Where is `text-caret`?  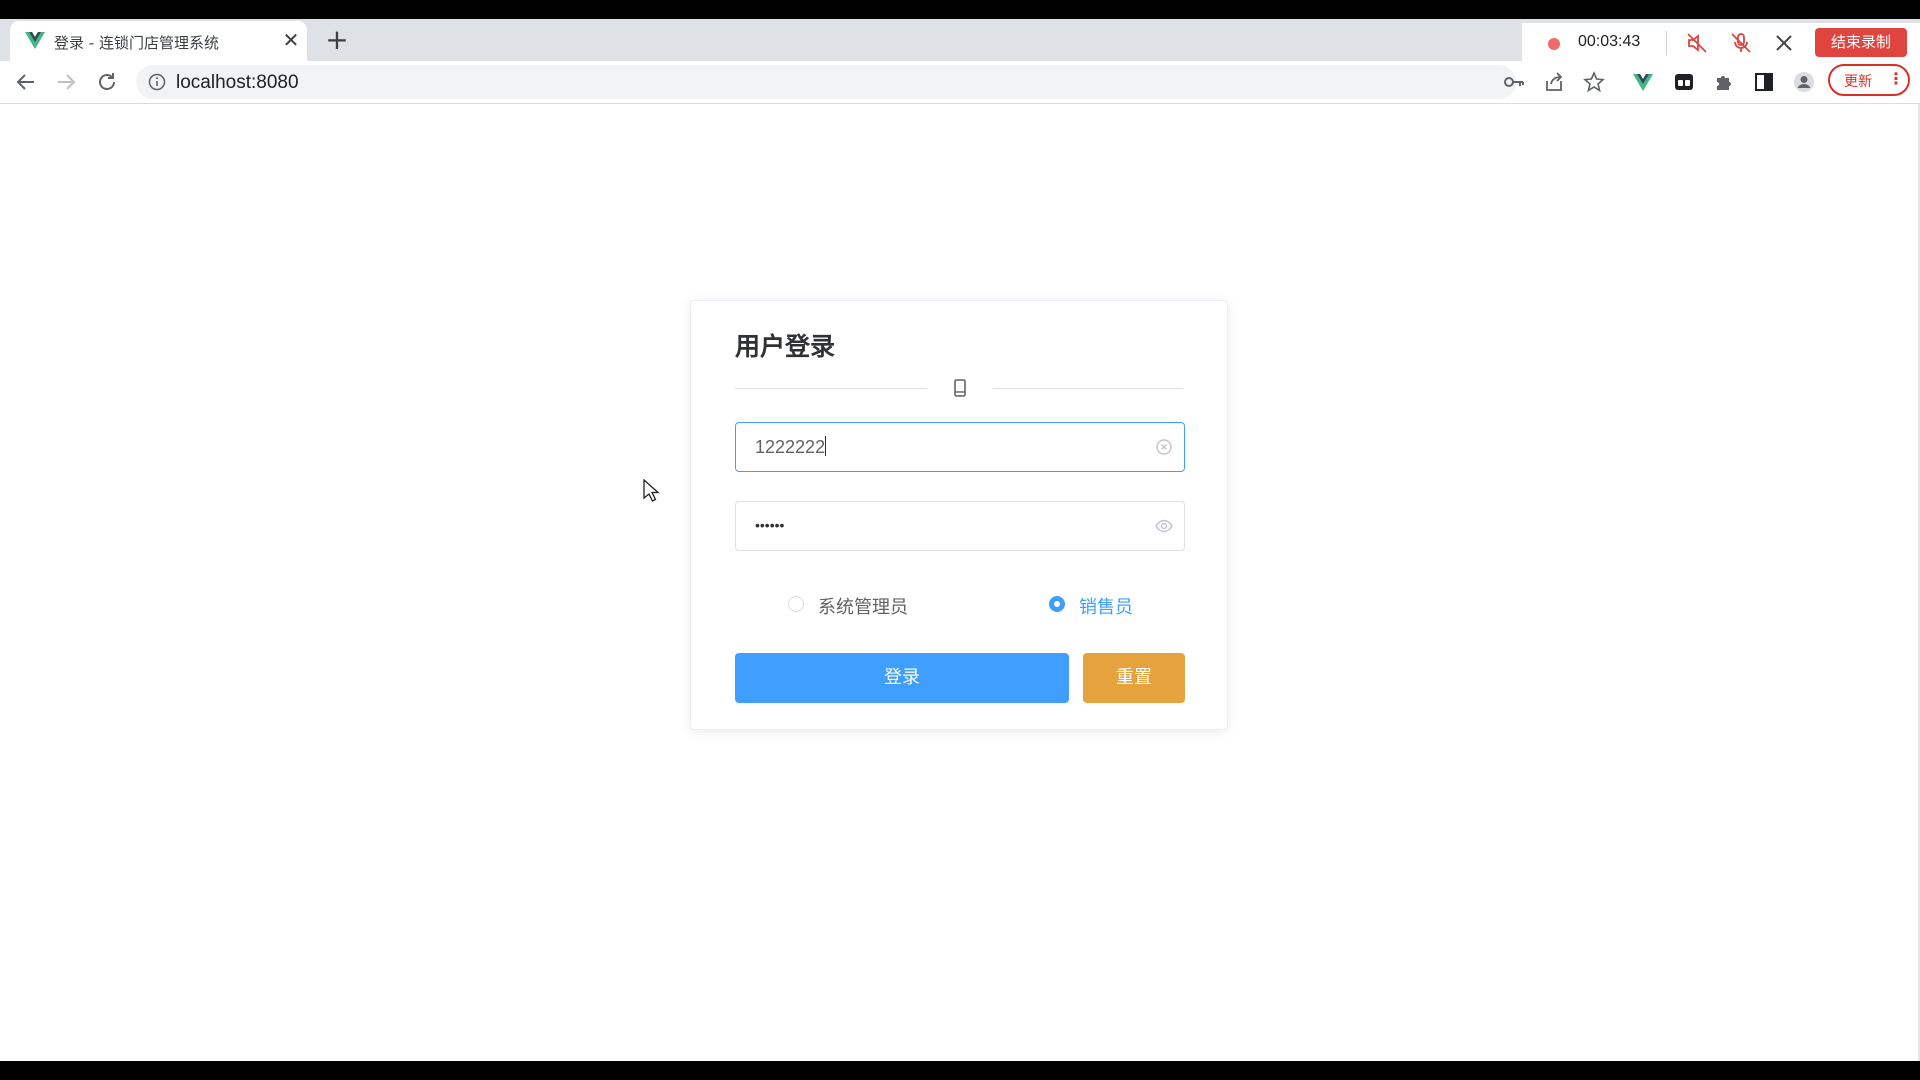 text-caret is located at coordinates (826, 446).